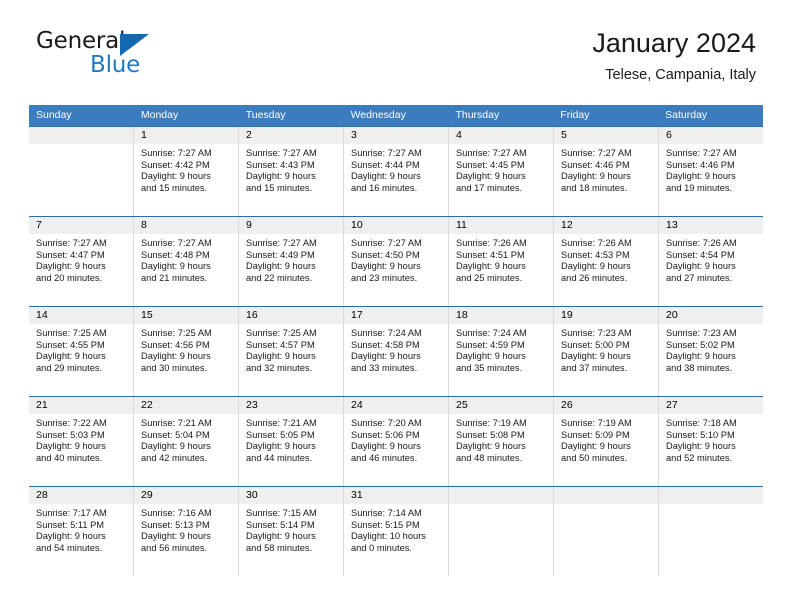 The image size is (792, 612). Describe the element at coordinates (280, 524) in the screenshot. I see `sunset-text: Sunset: 5:14 PM` at that location.